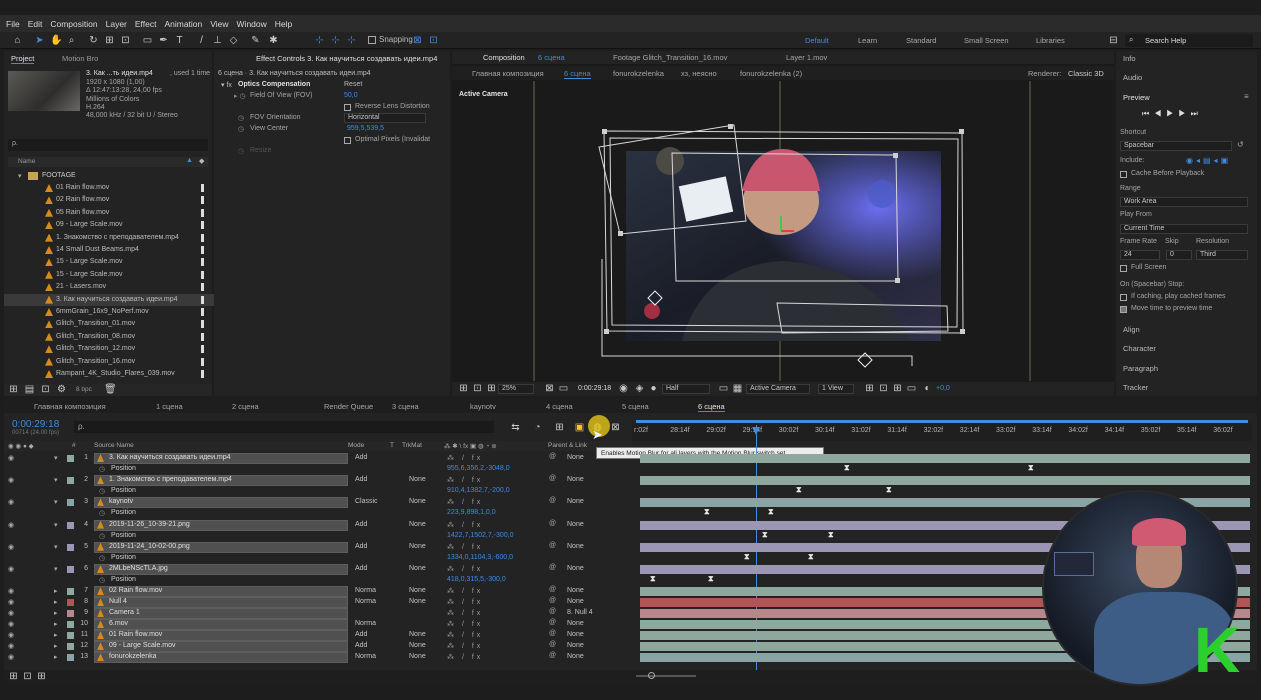 Image resolution: width=1261 pixels, height=700 pixels. What do you see at coordinates (651, 675) in the screenshot?
I see `timeline-zoom-handle` at bounding box center [651, 675].